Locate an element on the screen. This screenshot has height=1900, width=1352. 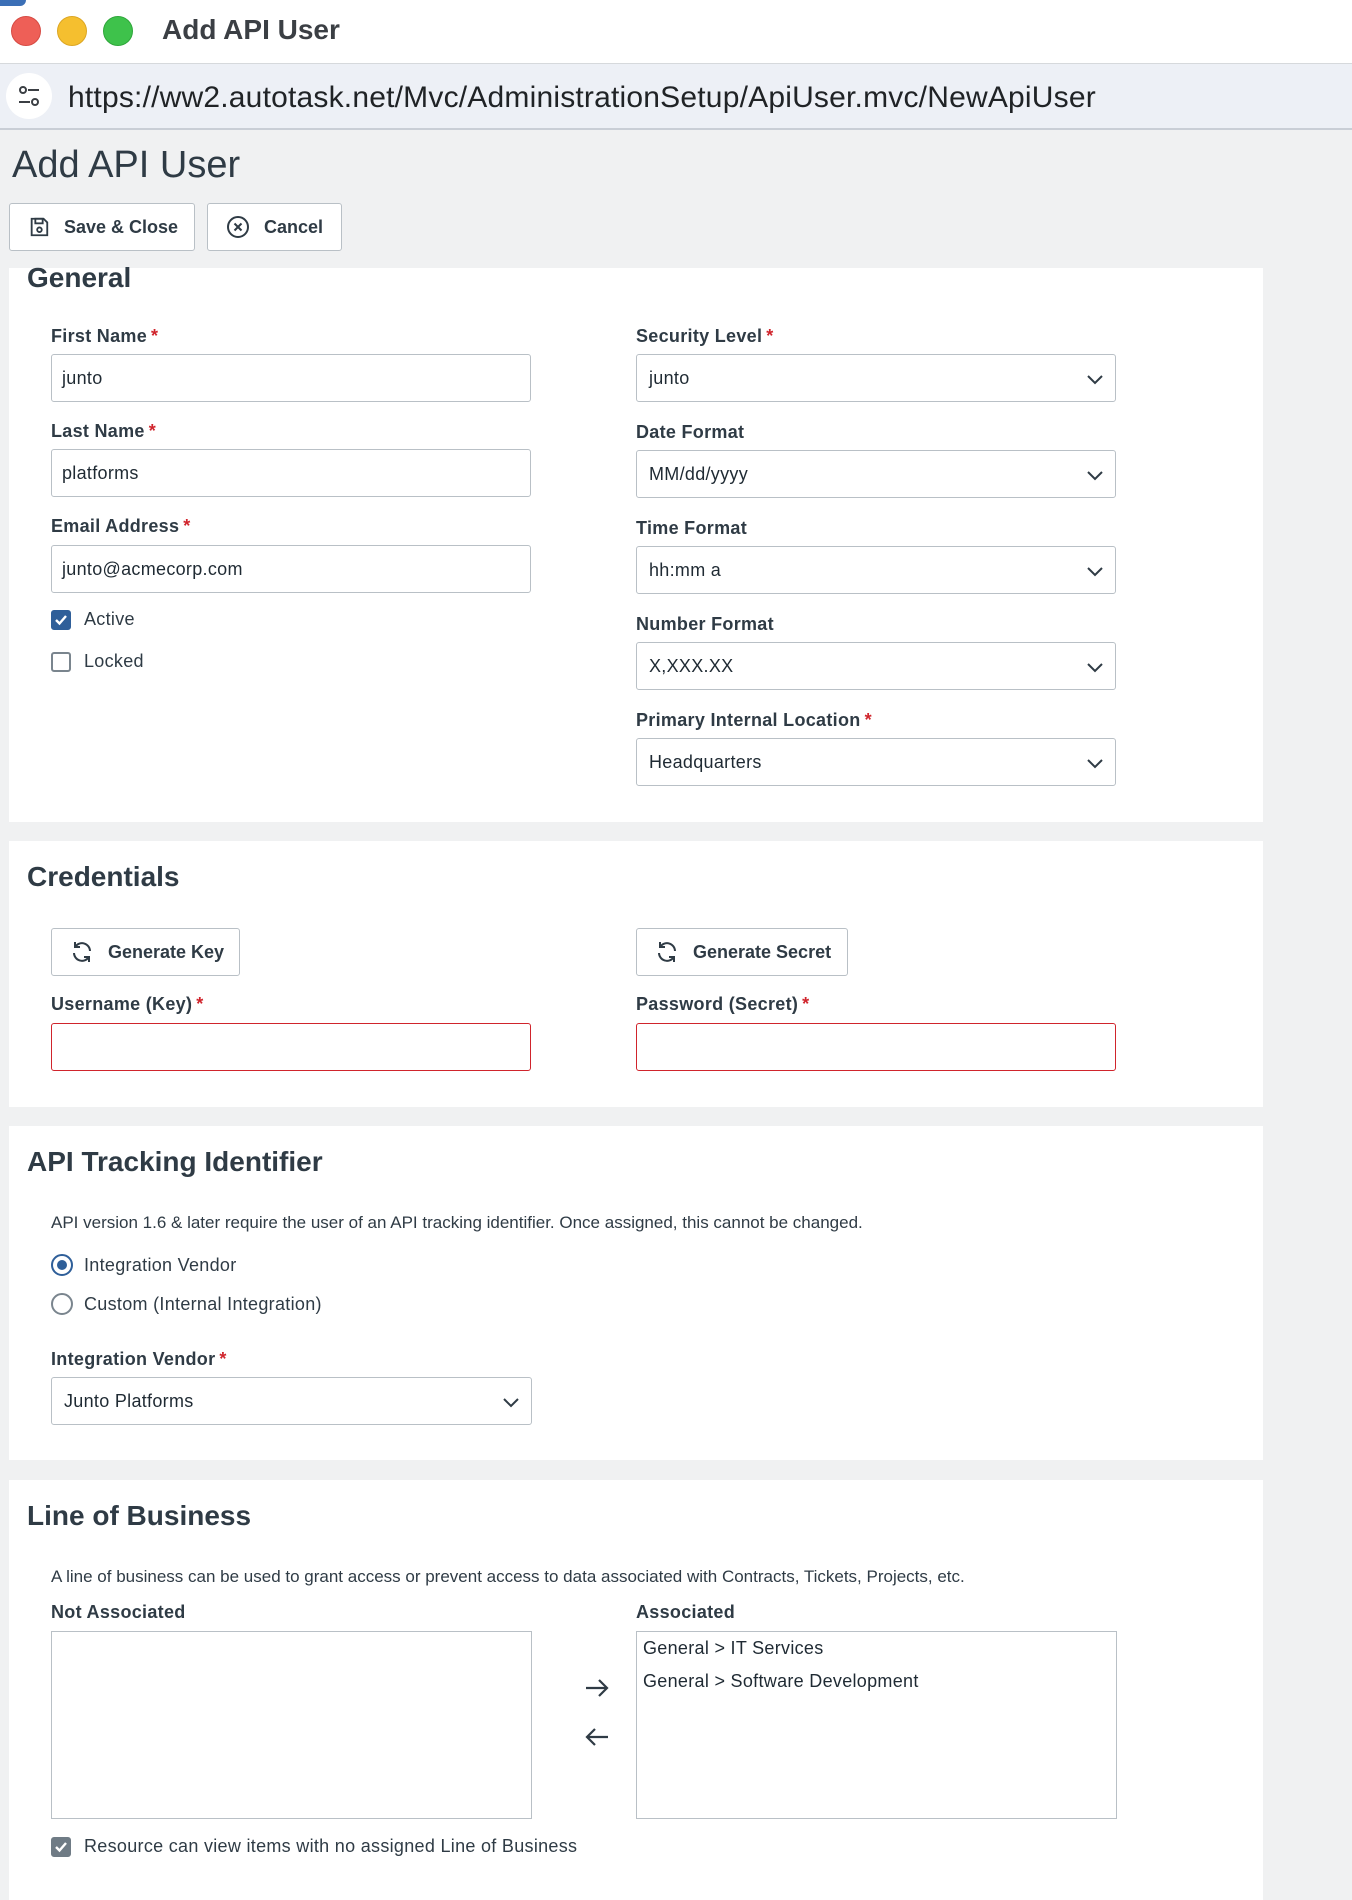
arrow-left-icon is located at coordinates (596, 1737).